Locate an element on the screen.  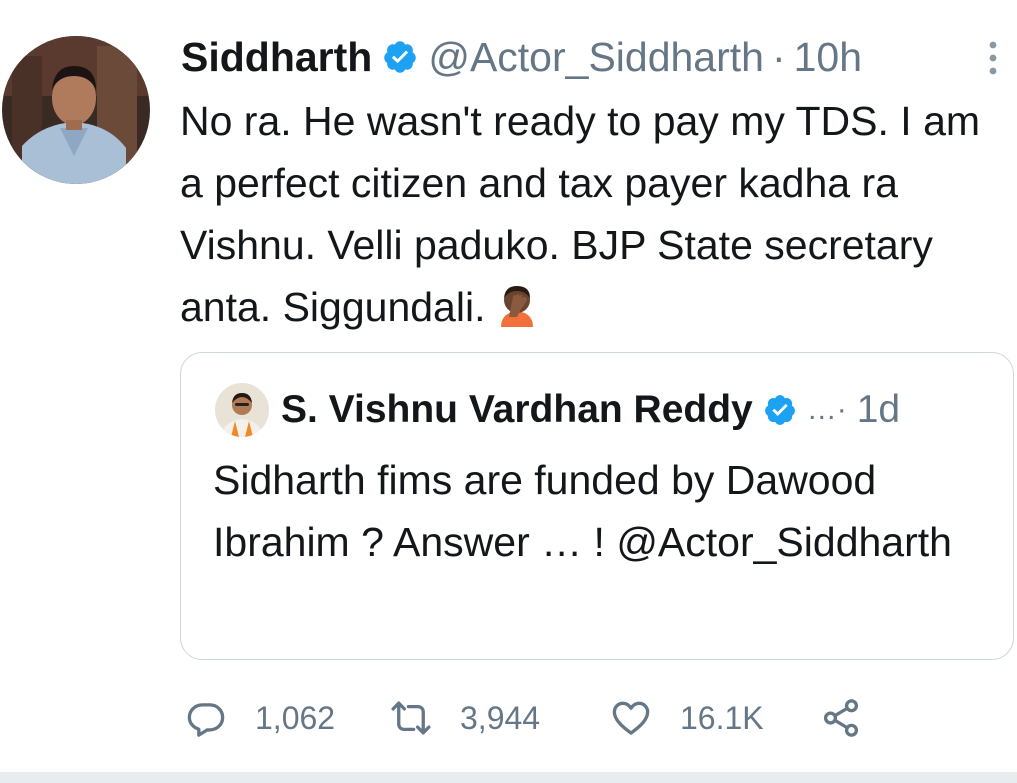
quoted-avatar is located at coordinates (242, 410).